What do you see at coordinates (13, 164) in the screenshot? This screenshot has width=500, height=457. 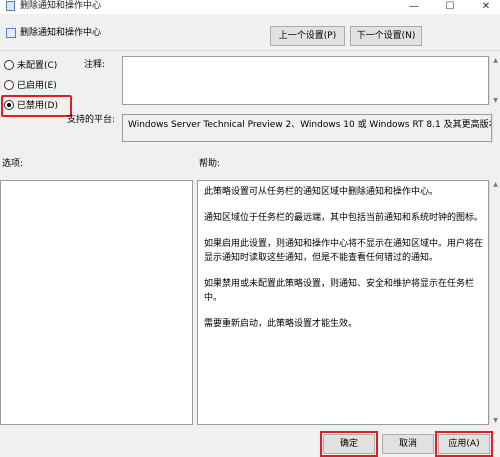 I see `options-label: 选项:` at bounding box center [13, 164].